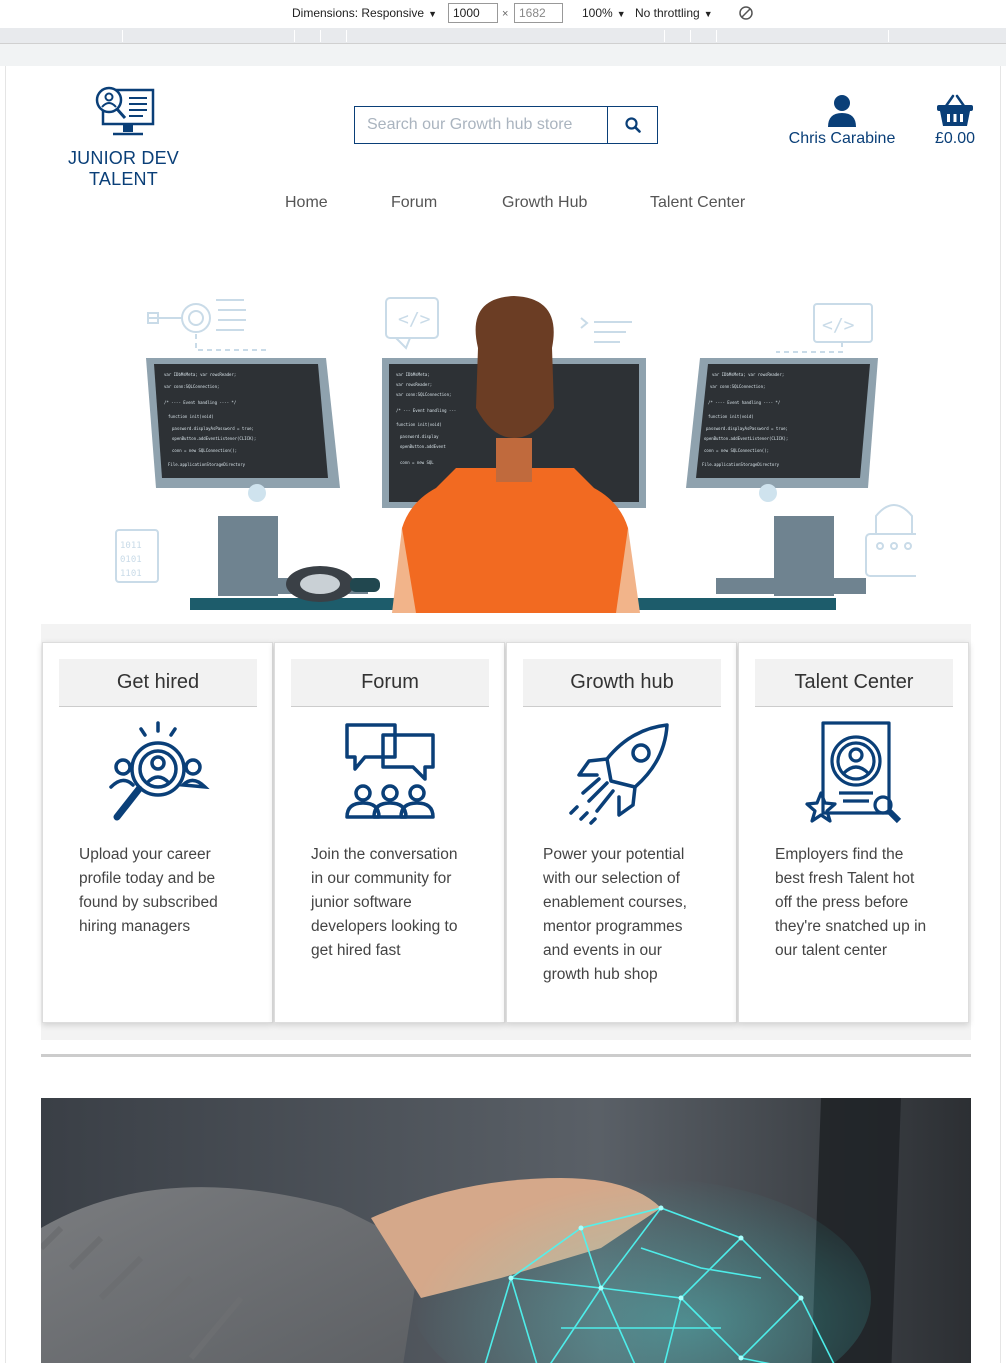 This screenshot has width=1006, height=1363. I want to click on dimensions-dropdown: Dimensions: Responsive ▼, so click(364, 13).